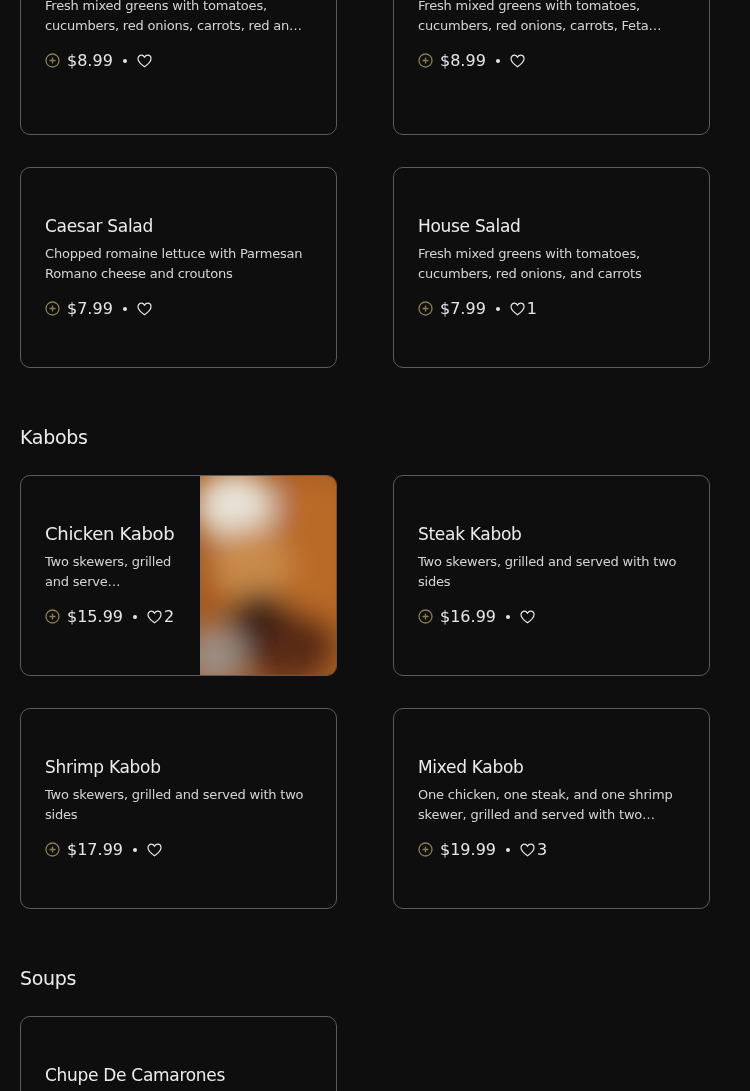 This screenshot has height=1091, width=750. Describe the element at coordinates (110, 533) in the screenshot. I see `item-title: Chicken Kabob` at that location.